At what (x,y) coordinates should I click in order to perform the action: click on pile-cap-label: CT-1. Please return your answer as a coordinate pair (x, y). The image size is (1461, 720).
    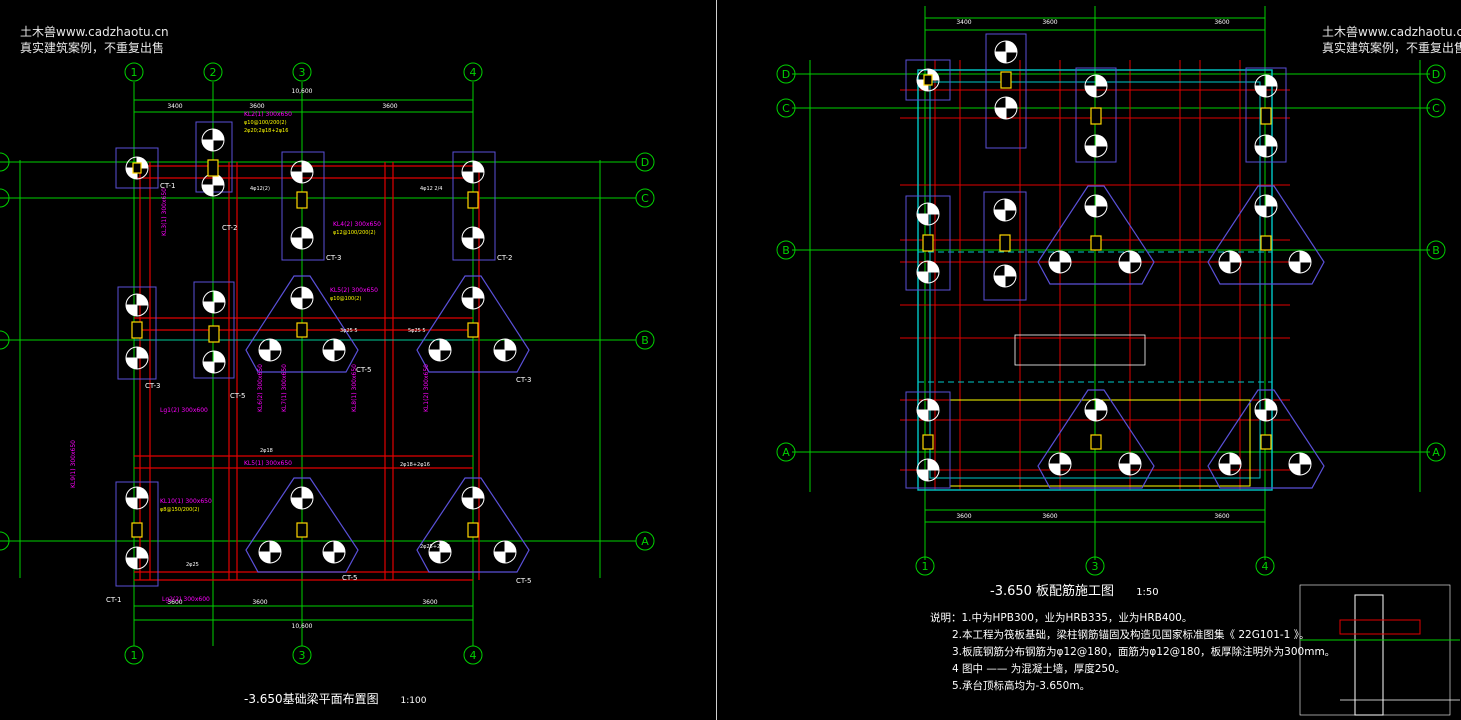
    Looking at the image, I should click on (114, 600).